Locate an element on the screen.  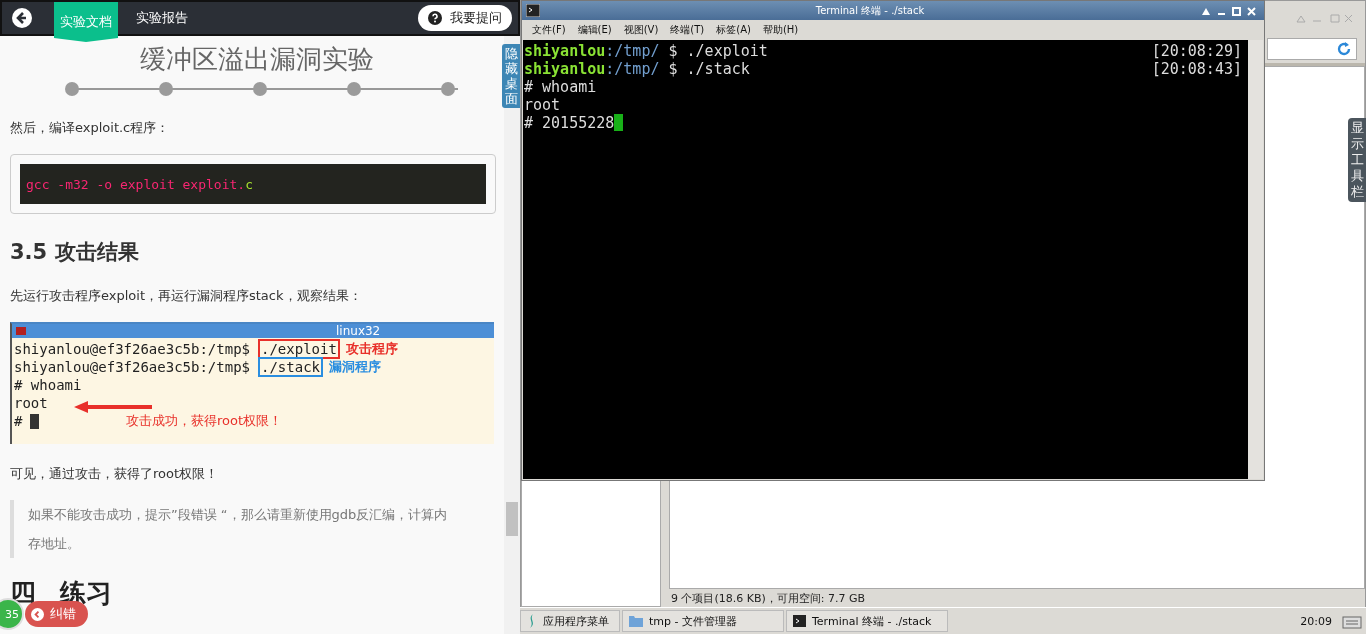
paragraph: 可见，通过攻击，获得了root权限！ is located at coordinates (115, 474).